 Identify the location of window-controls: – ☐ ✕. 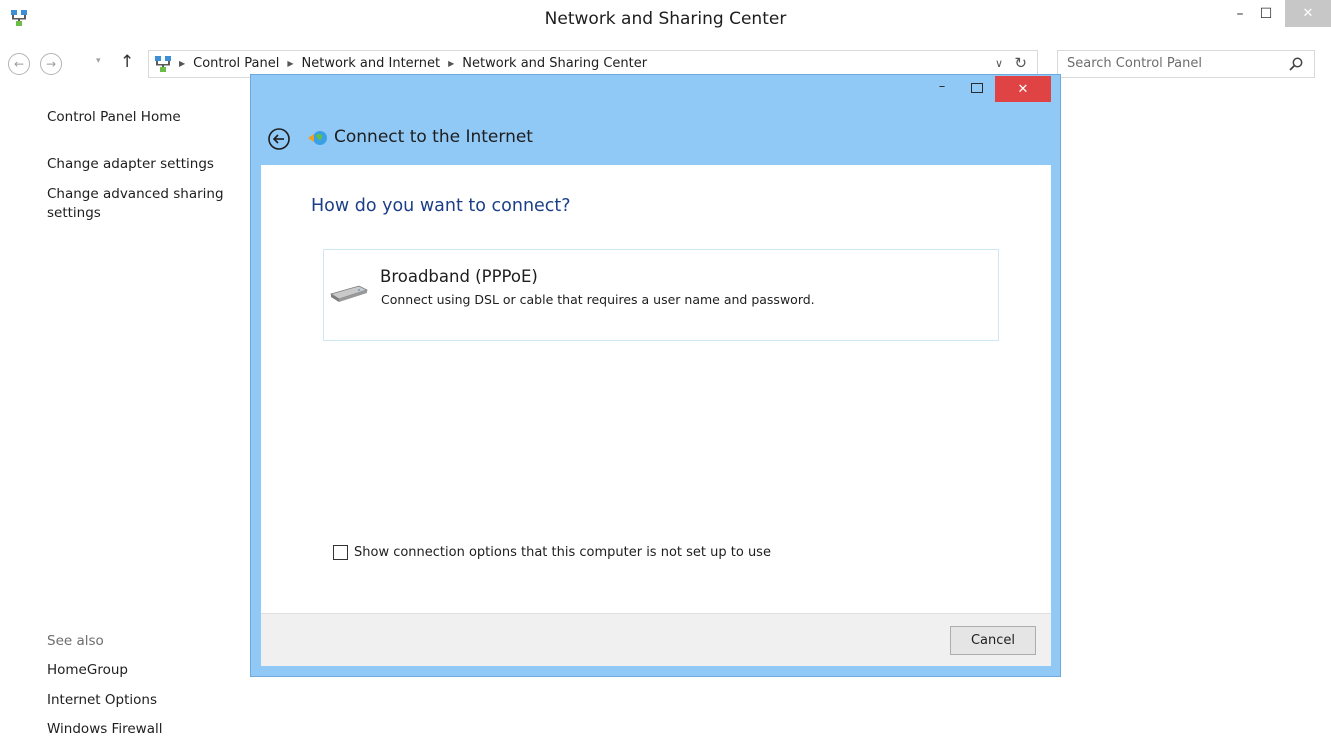
(1279, 15).